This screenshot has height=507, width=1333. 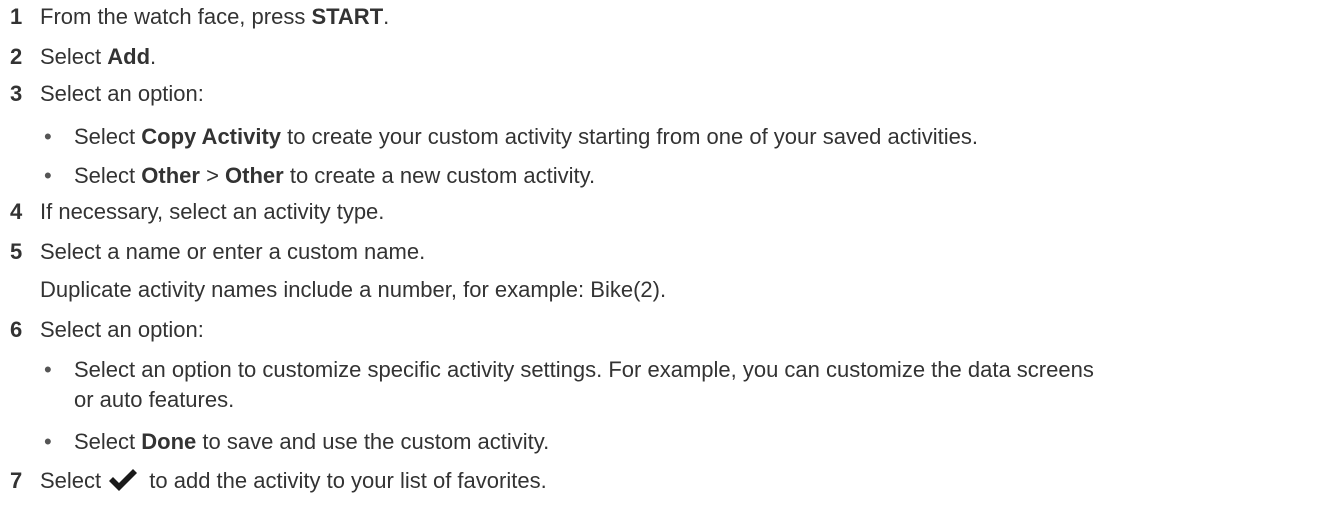 I want to click on text-segment: to save and use the custom activity., so click(x=373, y=441).